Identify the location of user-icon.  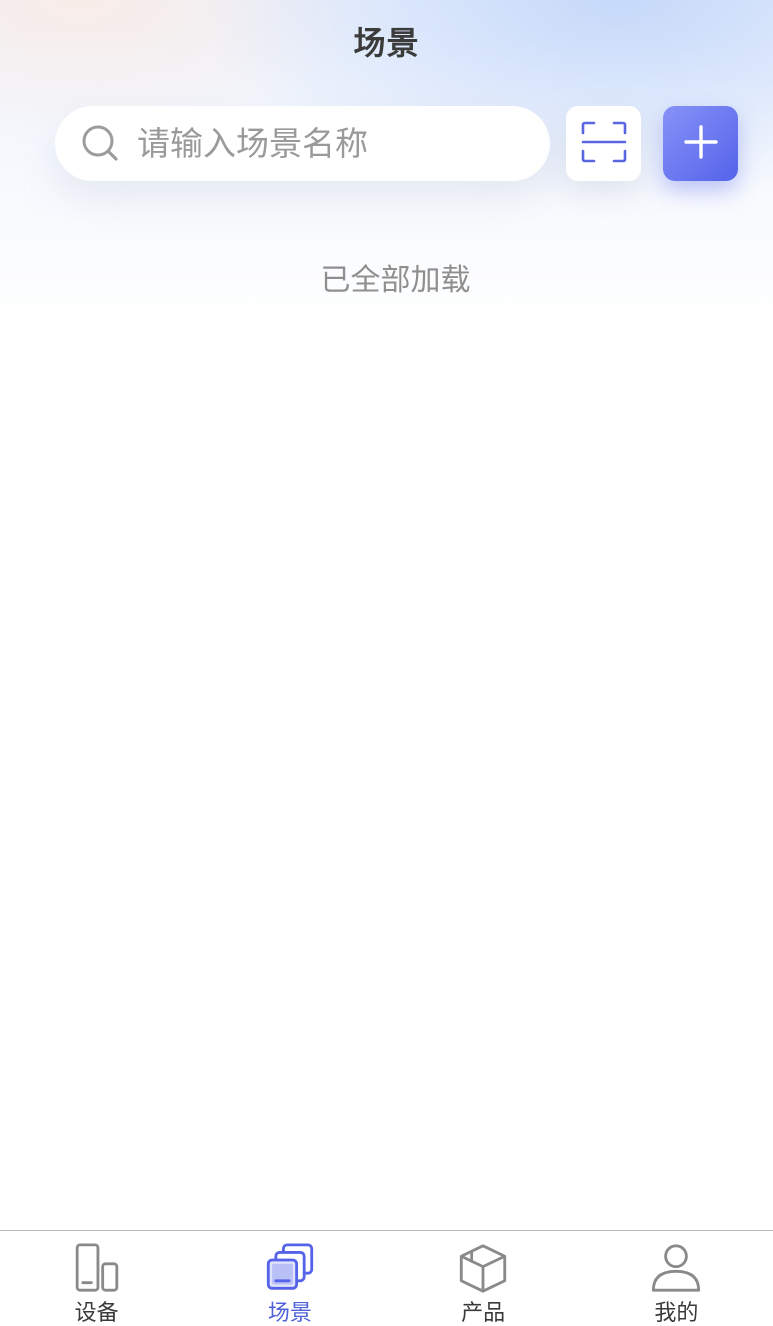
(676, 1268).